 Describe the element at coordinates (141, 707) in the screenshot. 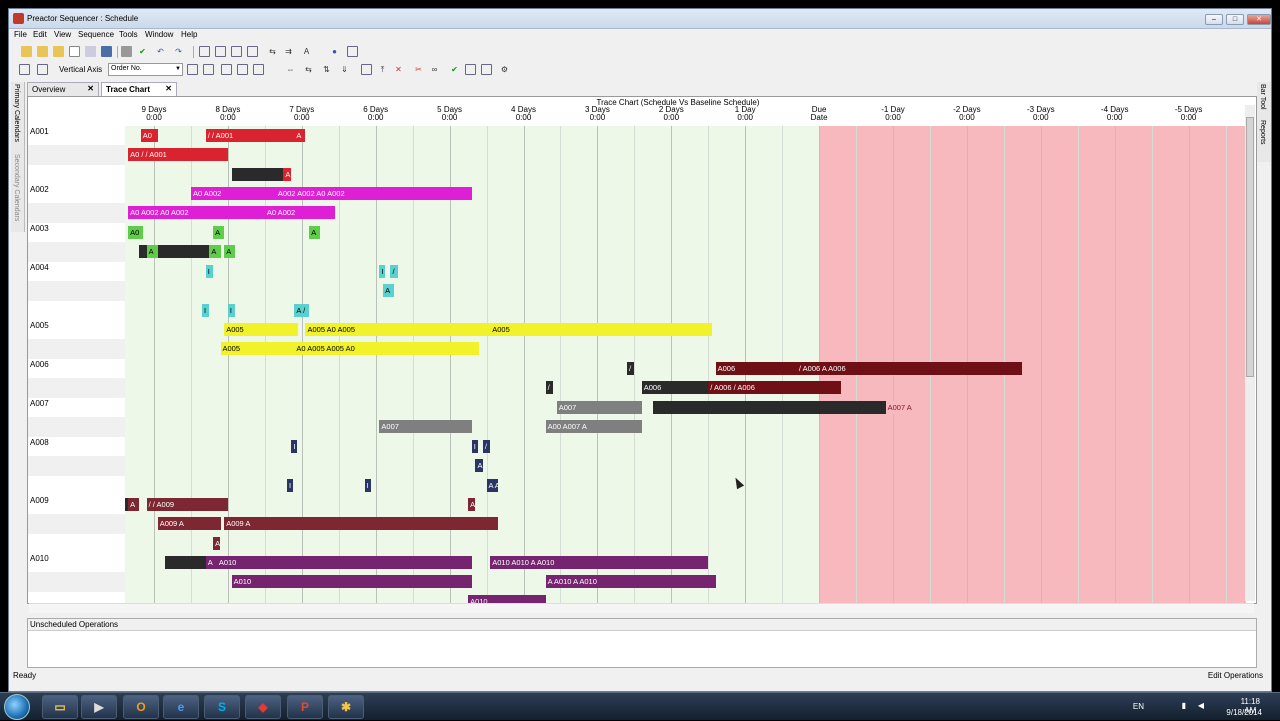

I see `outlook-icon: O` at that location.